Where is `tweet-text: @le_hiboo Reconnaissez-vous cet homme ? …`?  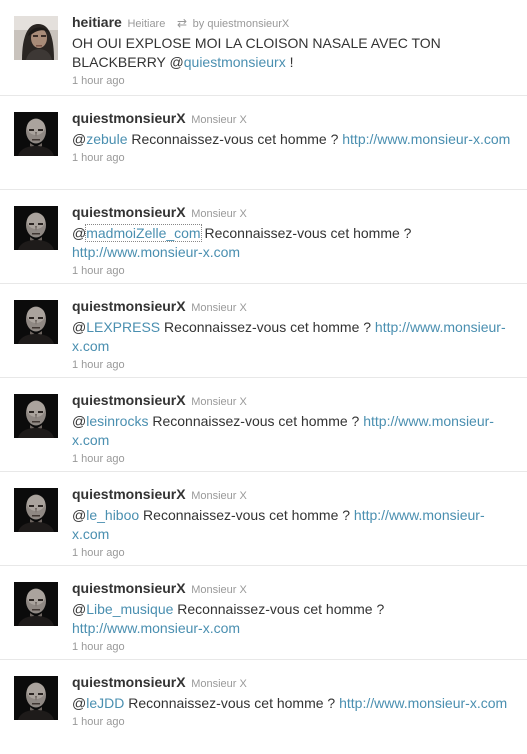
tweet-text: @le_hiboo Reconnaissez-vous cet homme ? … is located at coordinates (293, 525).